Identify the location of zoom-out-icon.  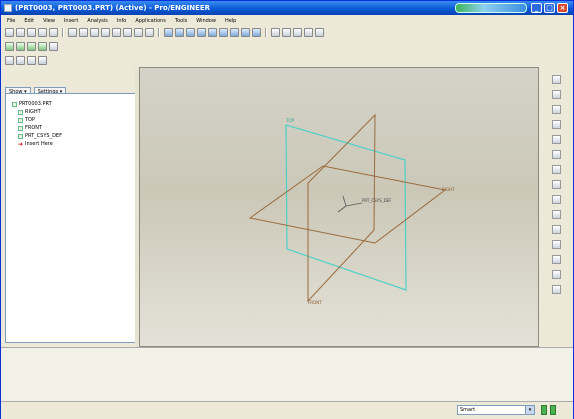
(212, 32).